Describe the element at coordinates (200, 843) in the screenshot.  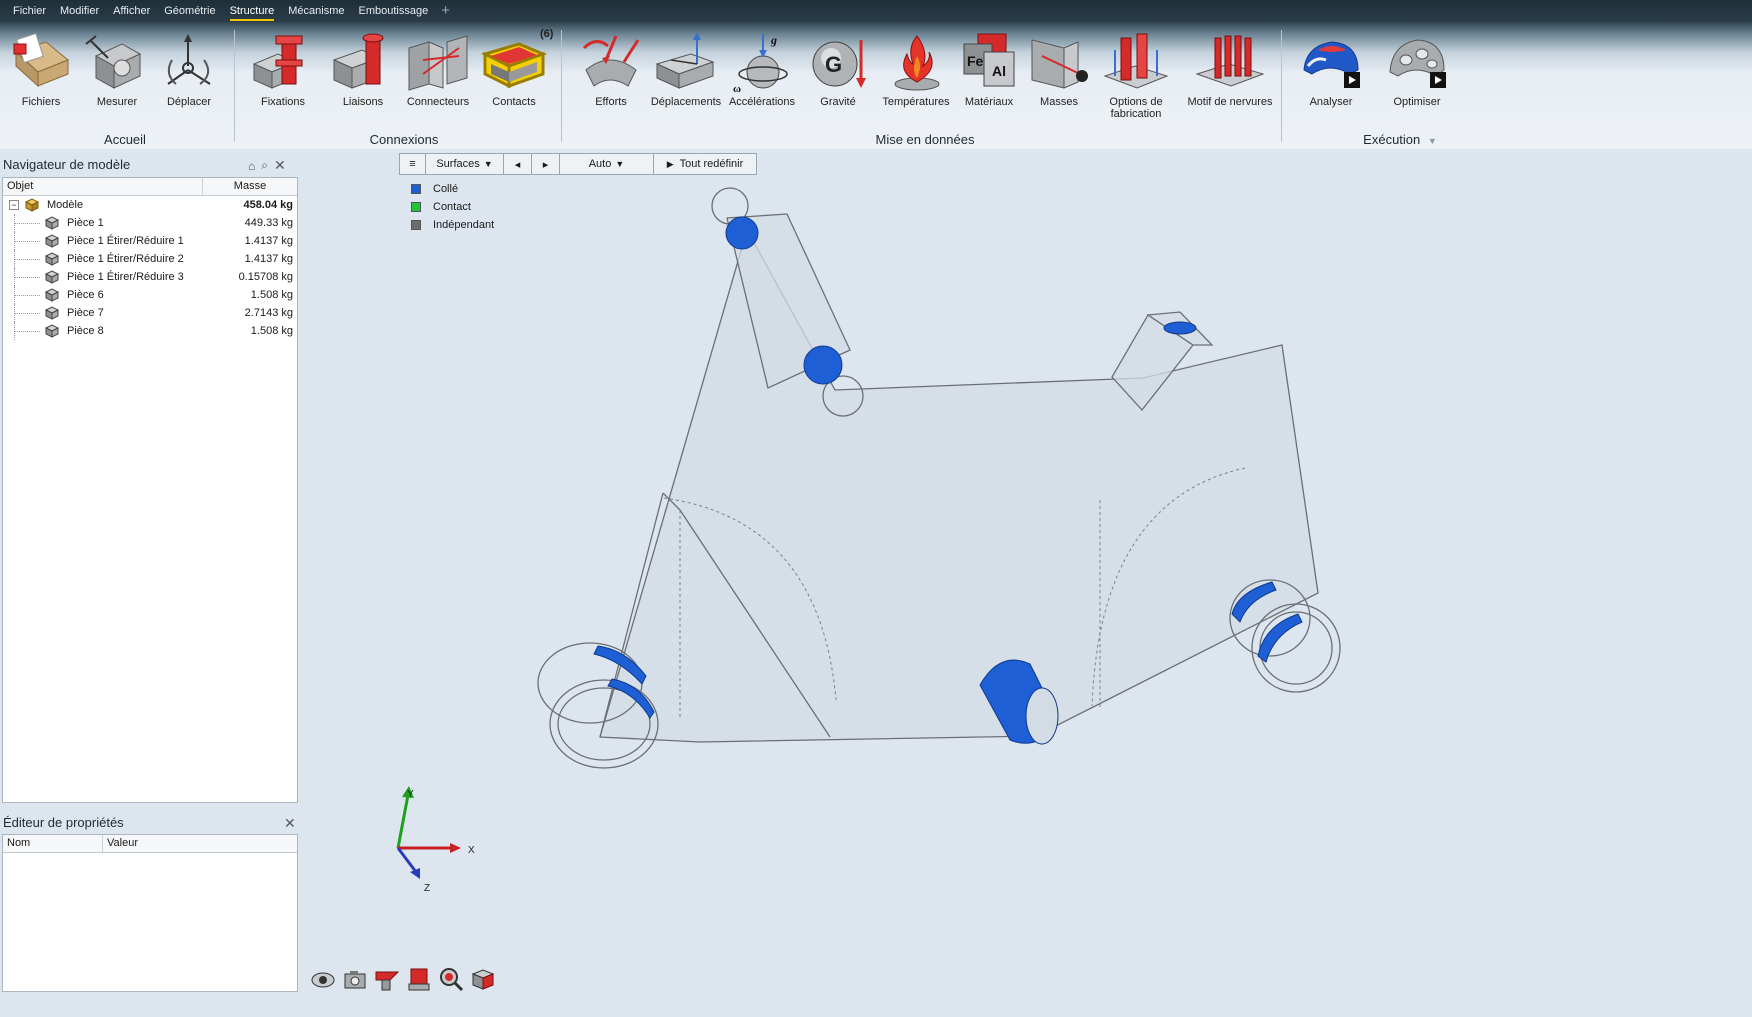
I see `col-value: Valeur` at that location.